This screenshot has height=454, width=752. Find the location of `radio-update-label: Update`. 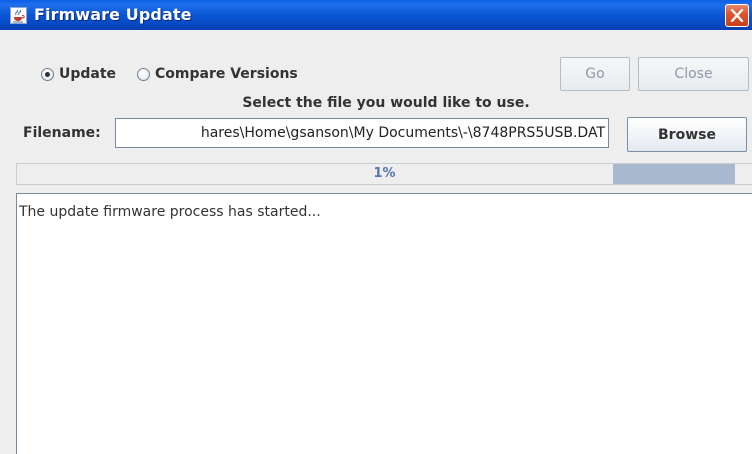

radio-update-label: Update is located at coordinates (88, 74).